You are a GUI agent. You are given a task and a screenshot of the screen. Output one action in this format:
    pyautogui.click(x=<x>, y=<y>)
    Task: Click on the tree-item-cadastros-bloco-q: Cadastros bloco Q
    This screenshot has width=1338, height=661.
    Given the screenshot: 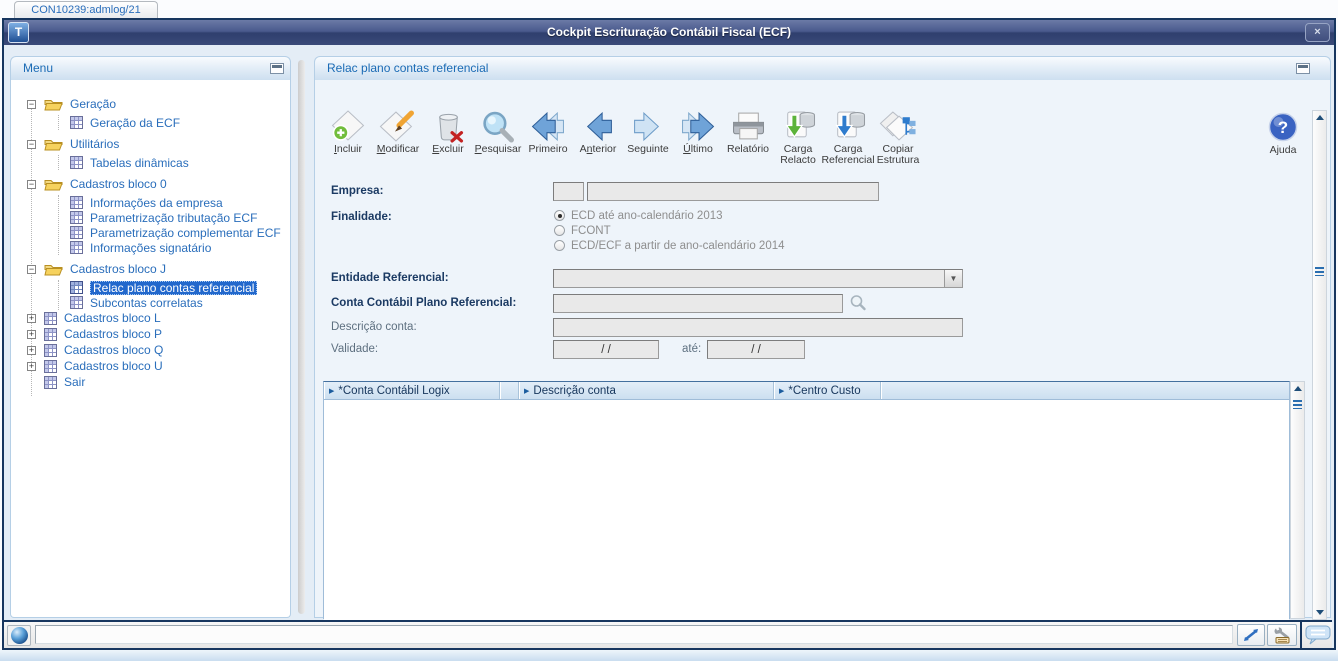 What is the action you would take?
    pyautogui.click(x=158, y=350)
    